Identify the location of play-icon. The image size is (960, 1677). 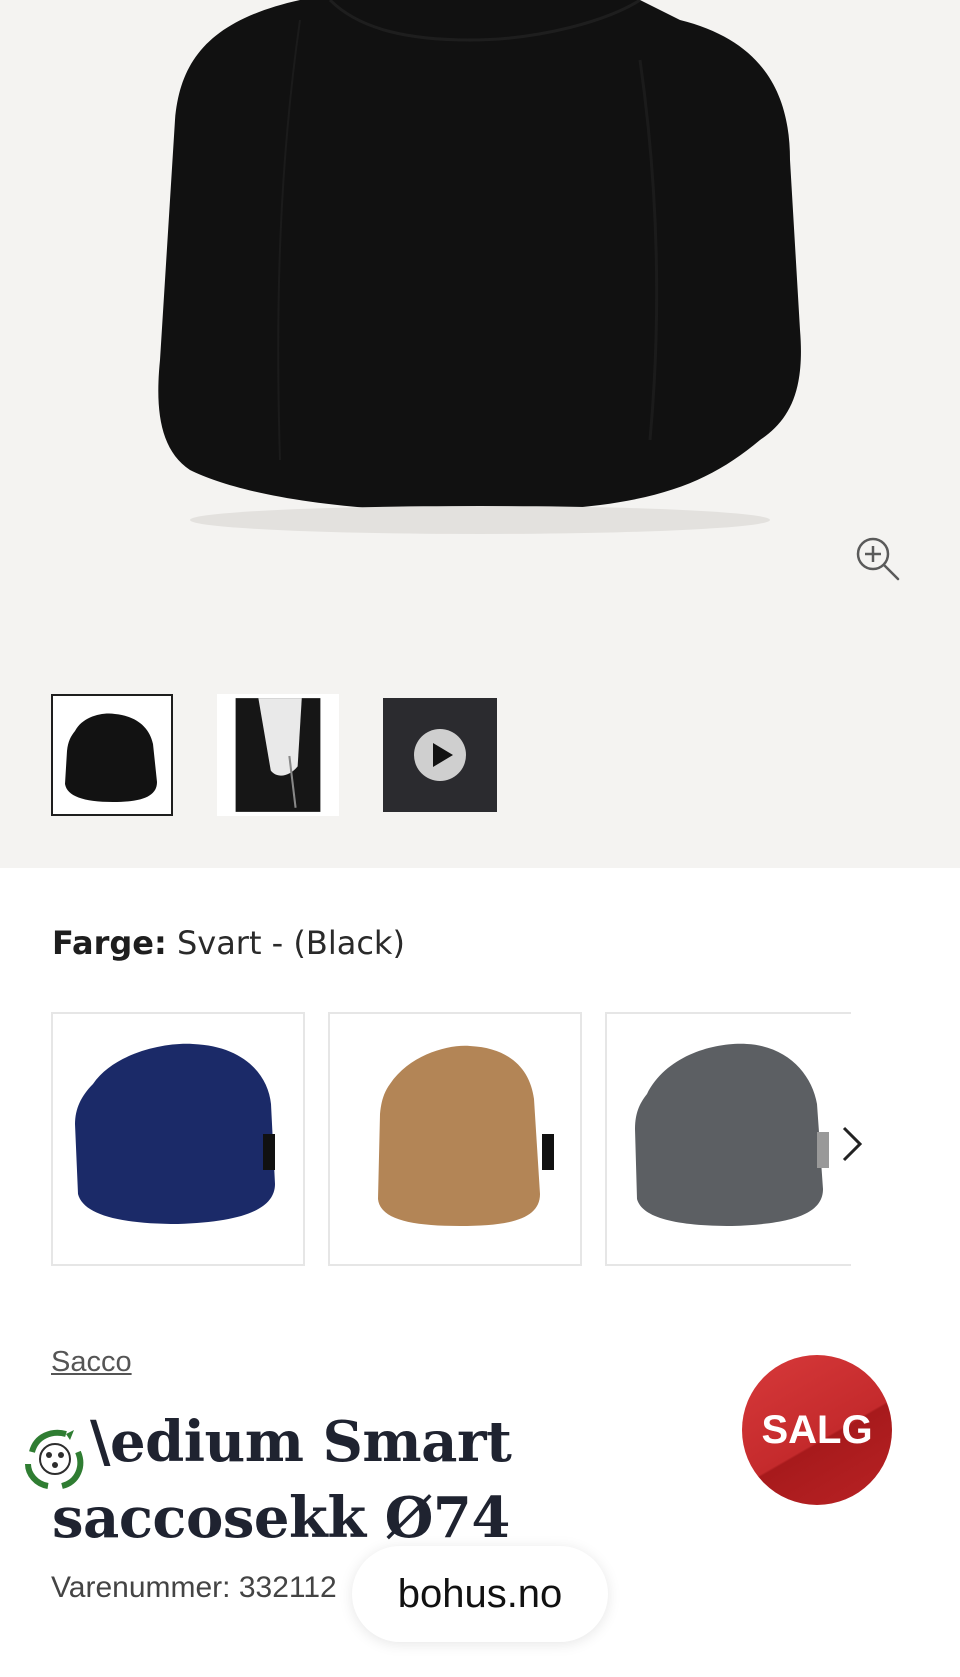
(440, 755).